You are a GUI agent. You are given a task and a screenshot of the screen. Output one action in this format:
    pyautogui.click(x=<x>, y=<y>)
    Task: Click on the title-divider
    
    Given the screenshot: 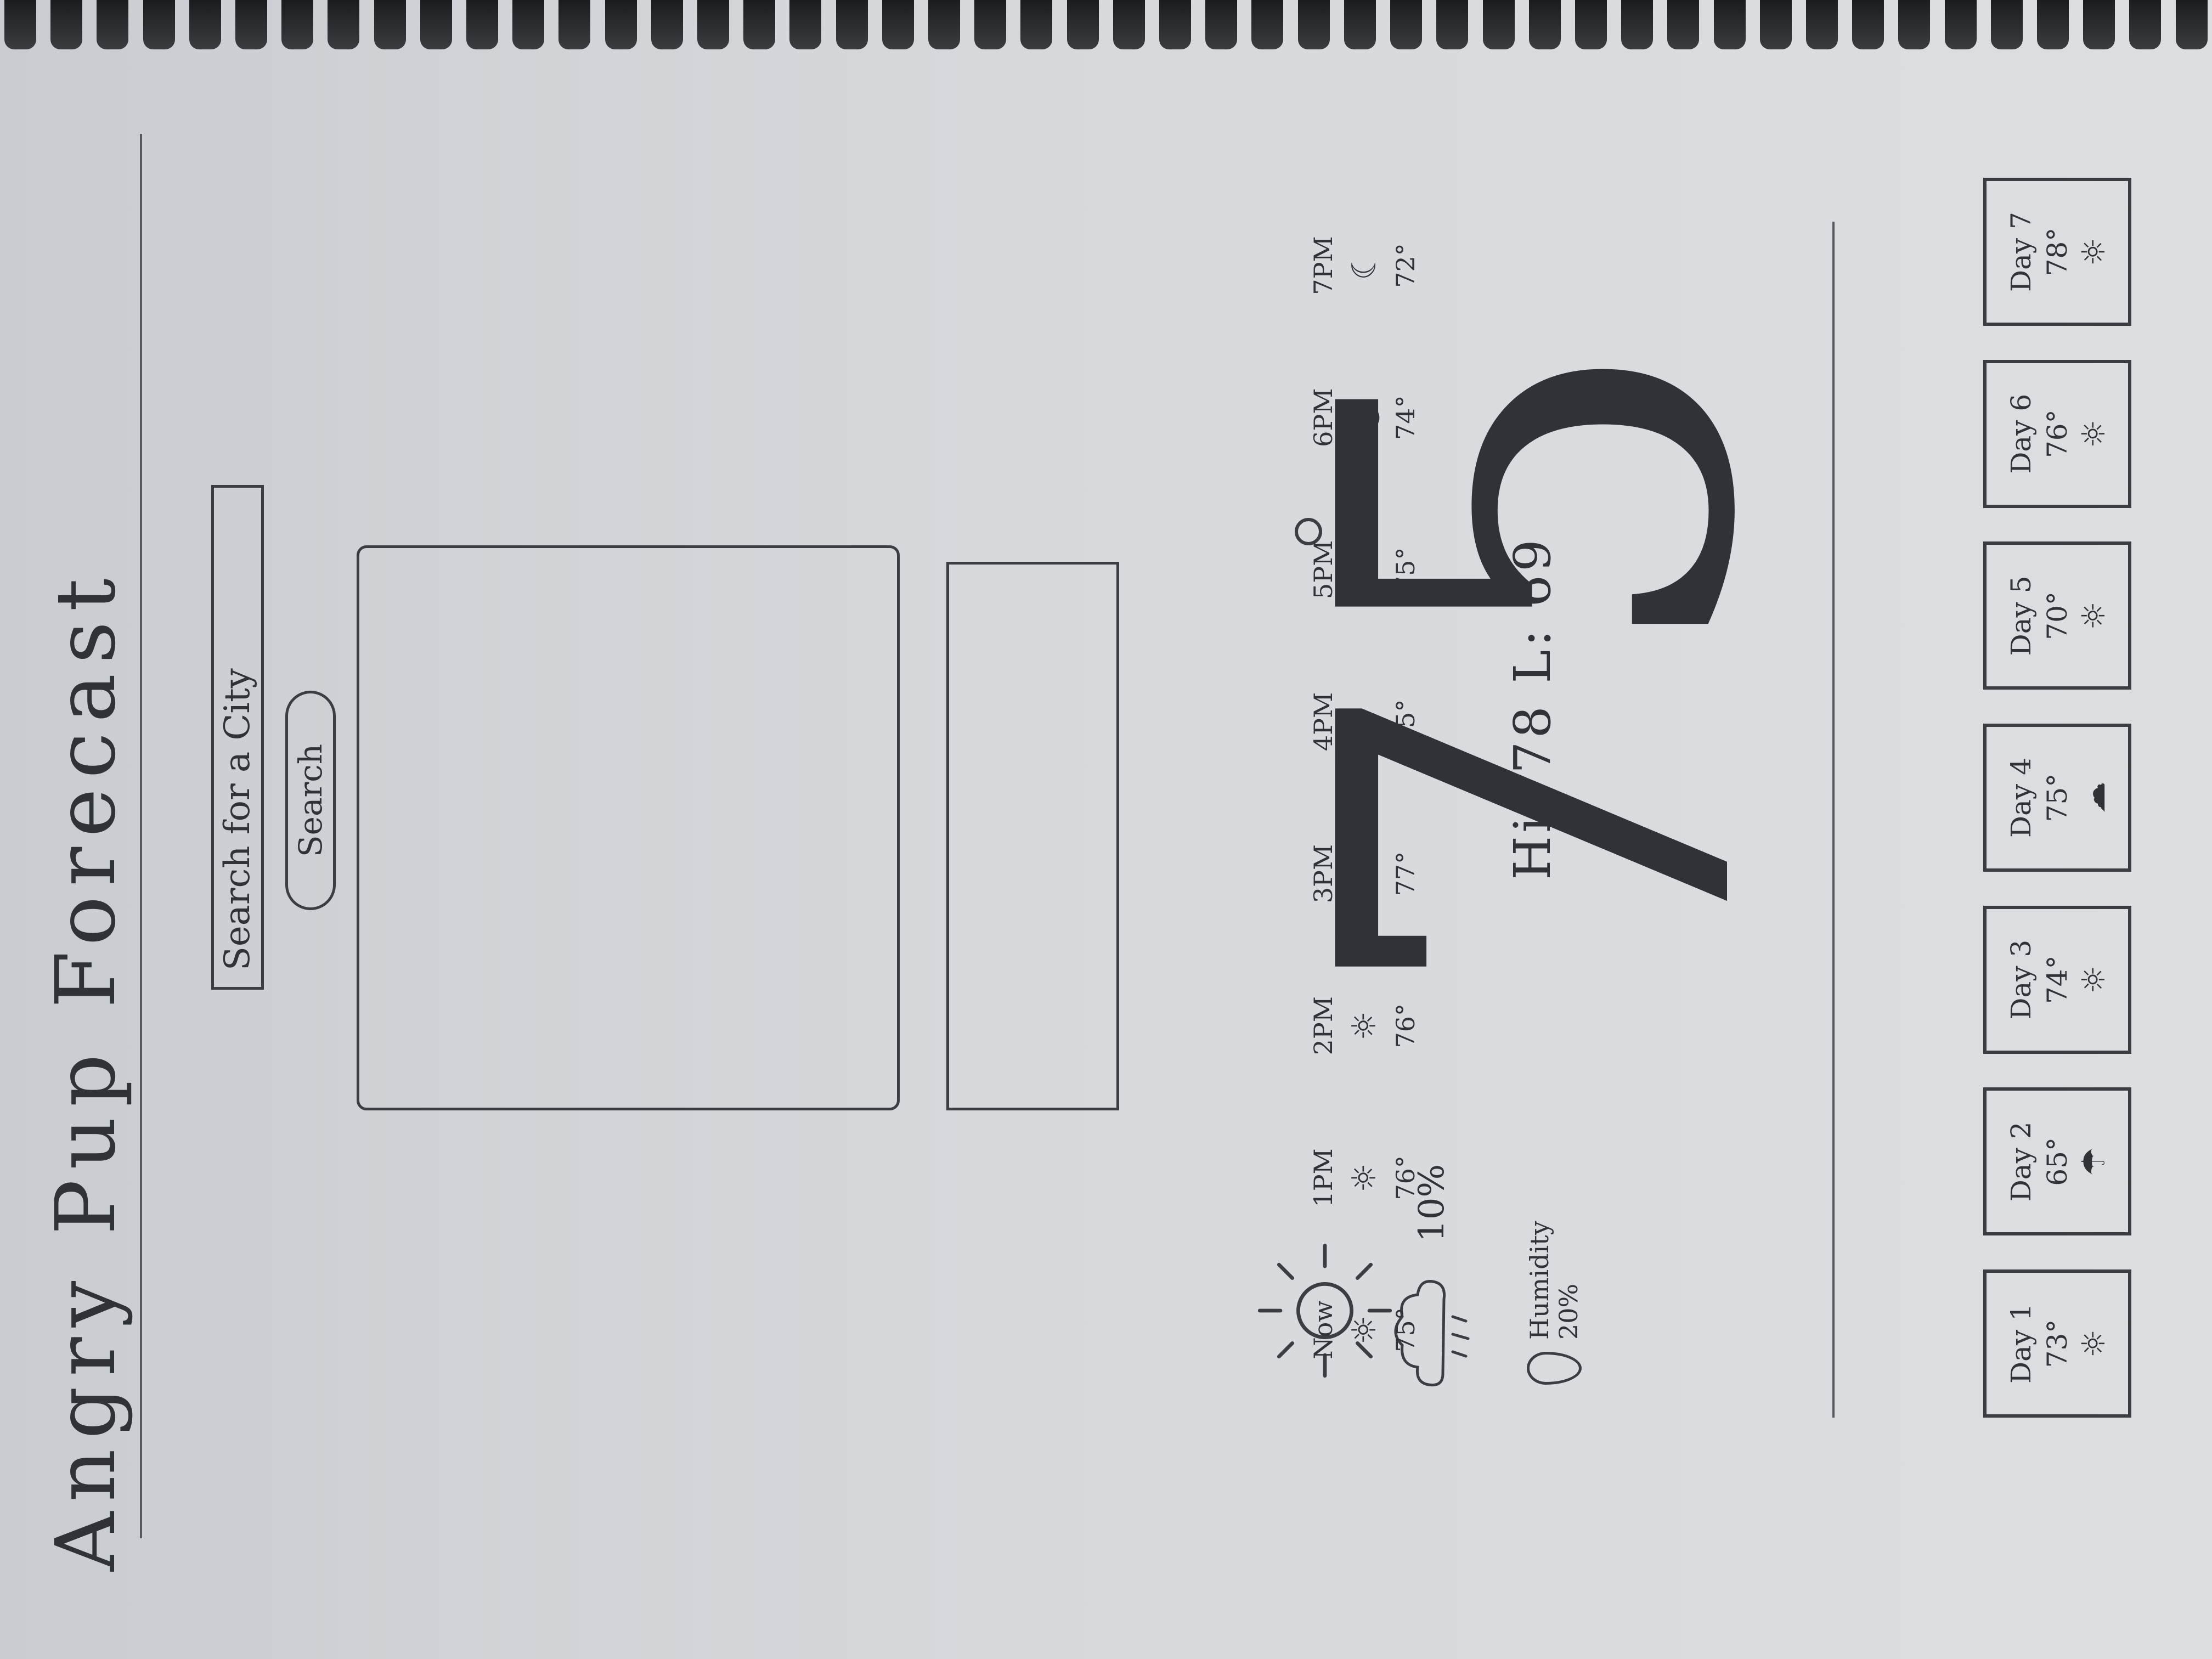 What is the action you would take?
    pyautogui.click(x=141, y=836)
    